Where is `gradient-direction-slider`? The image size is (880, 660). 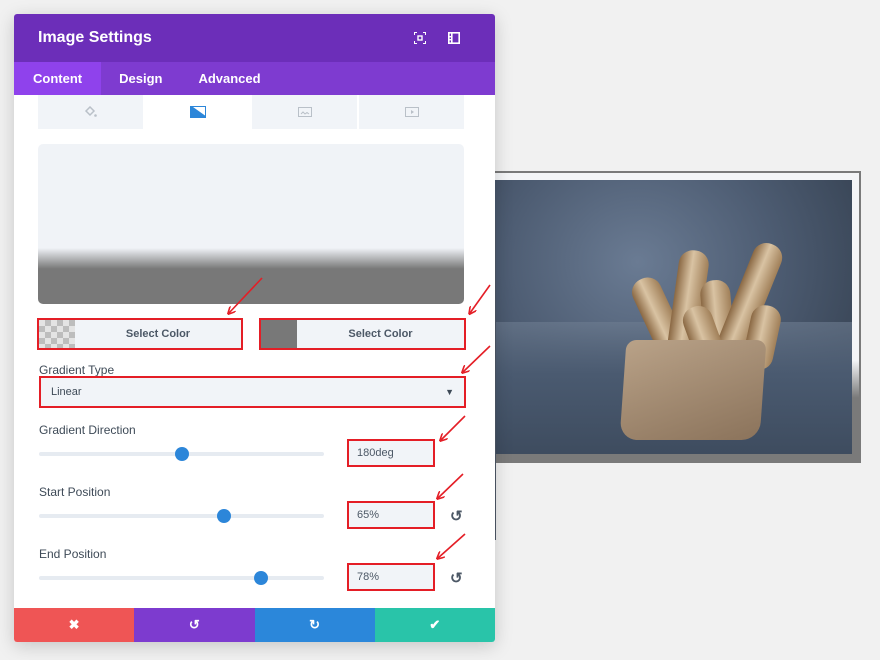 gradient-direction-slider is located at coordinates (181, 454).